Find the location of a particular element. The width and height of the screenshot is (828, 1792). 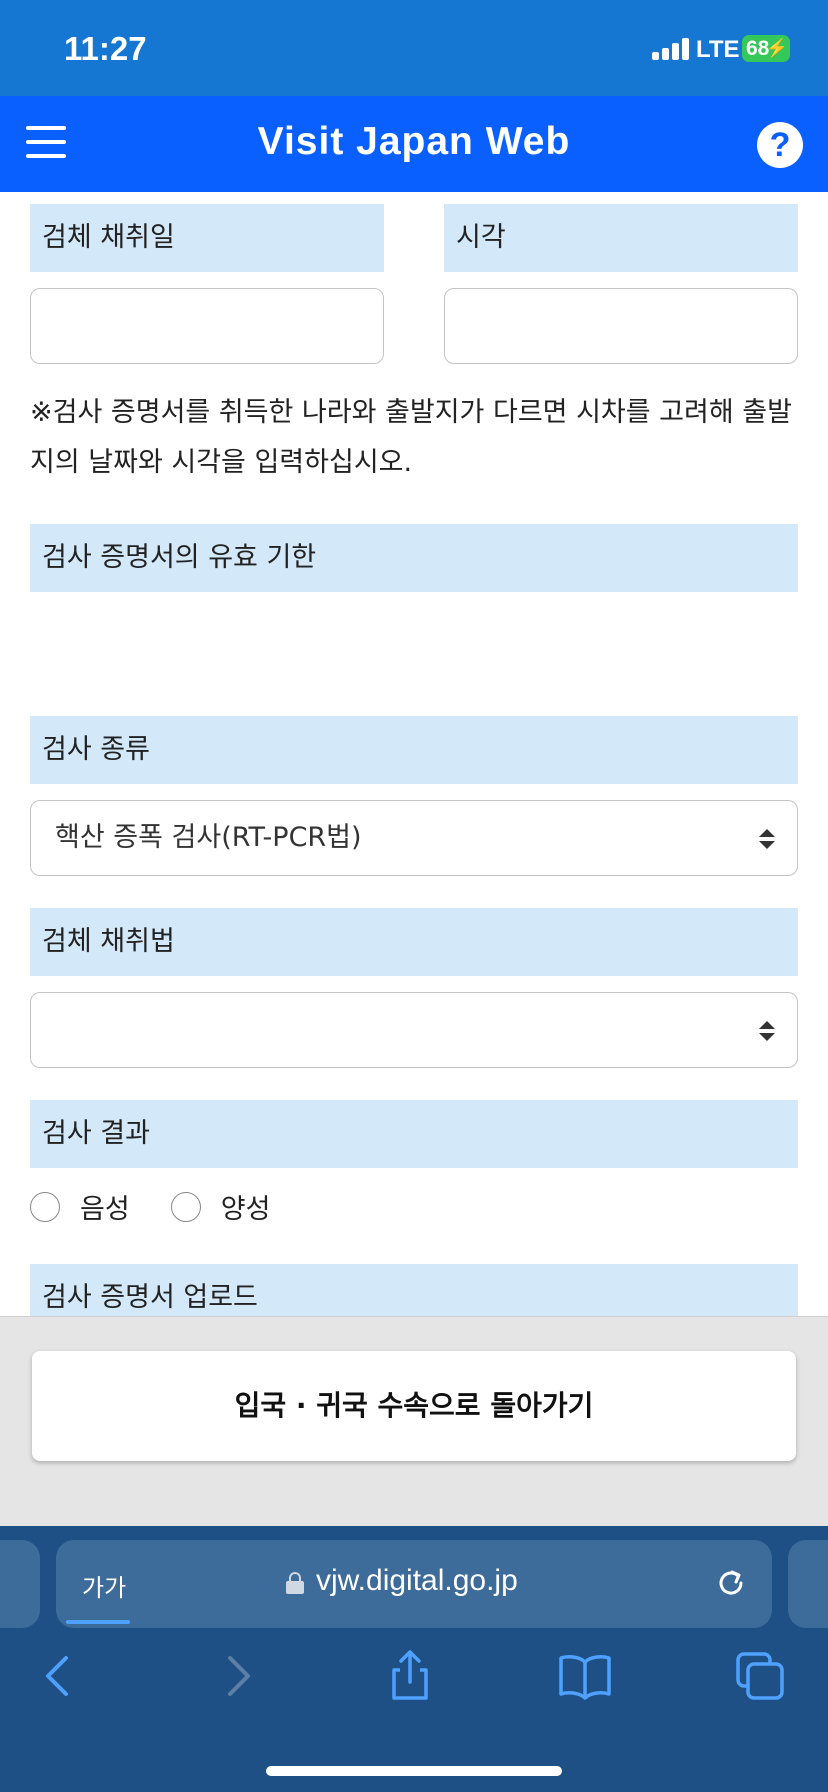

lock-icon is located at coordinates (295, 1583).